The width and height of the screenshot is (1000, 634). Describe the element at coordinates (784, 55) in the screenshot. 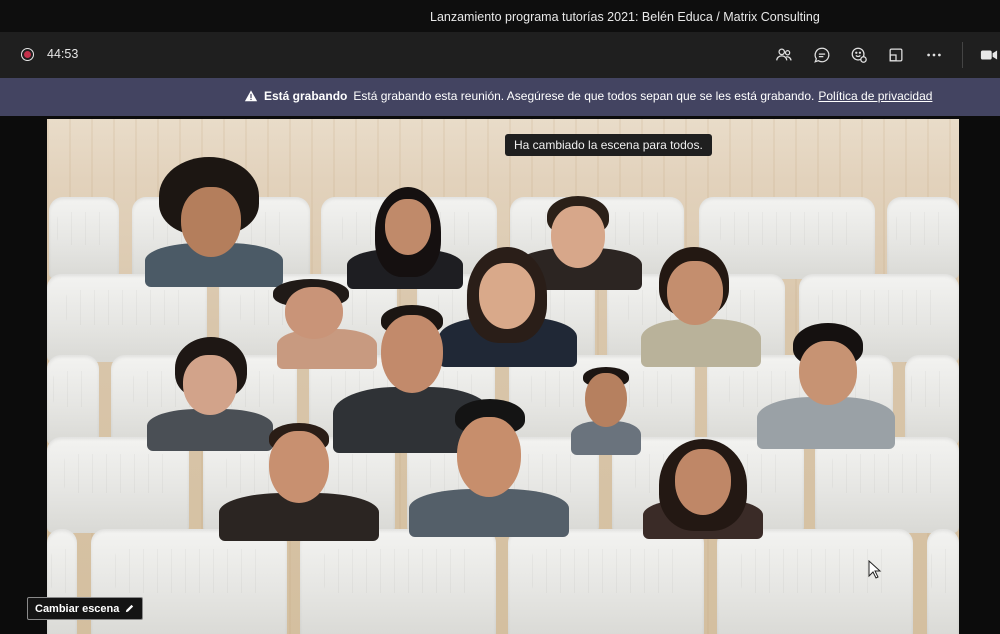

I see `people-icon` at that location.